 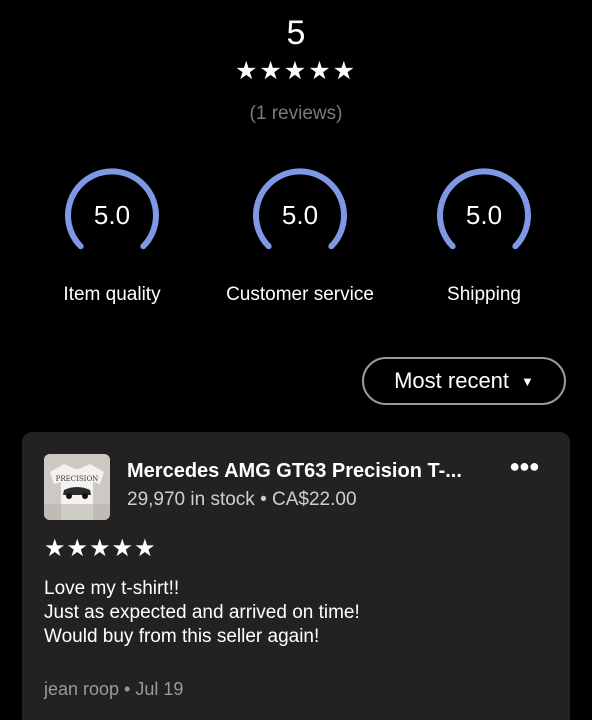 I want to click on review-text-line: Just as expected and arrived on time!, so click(x=202, y=612).